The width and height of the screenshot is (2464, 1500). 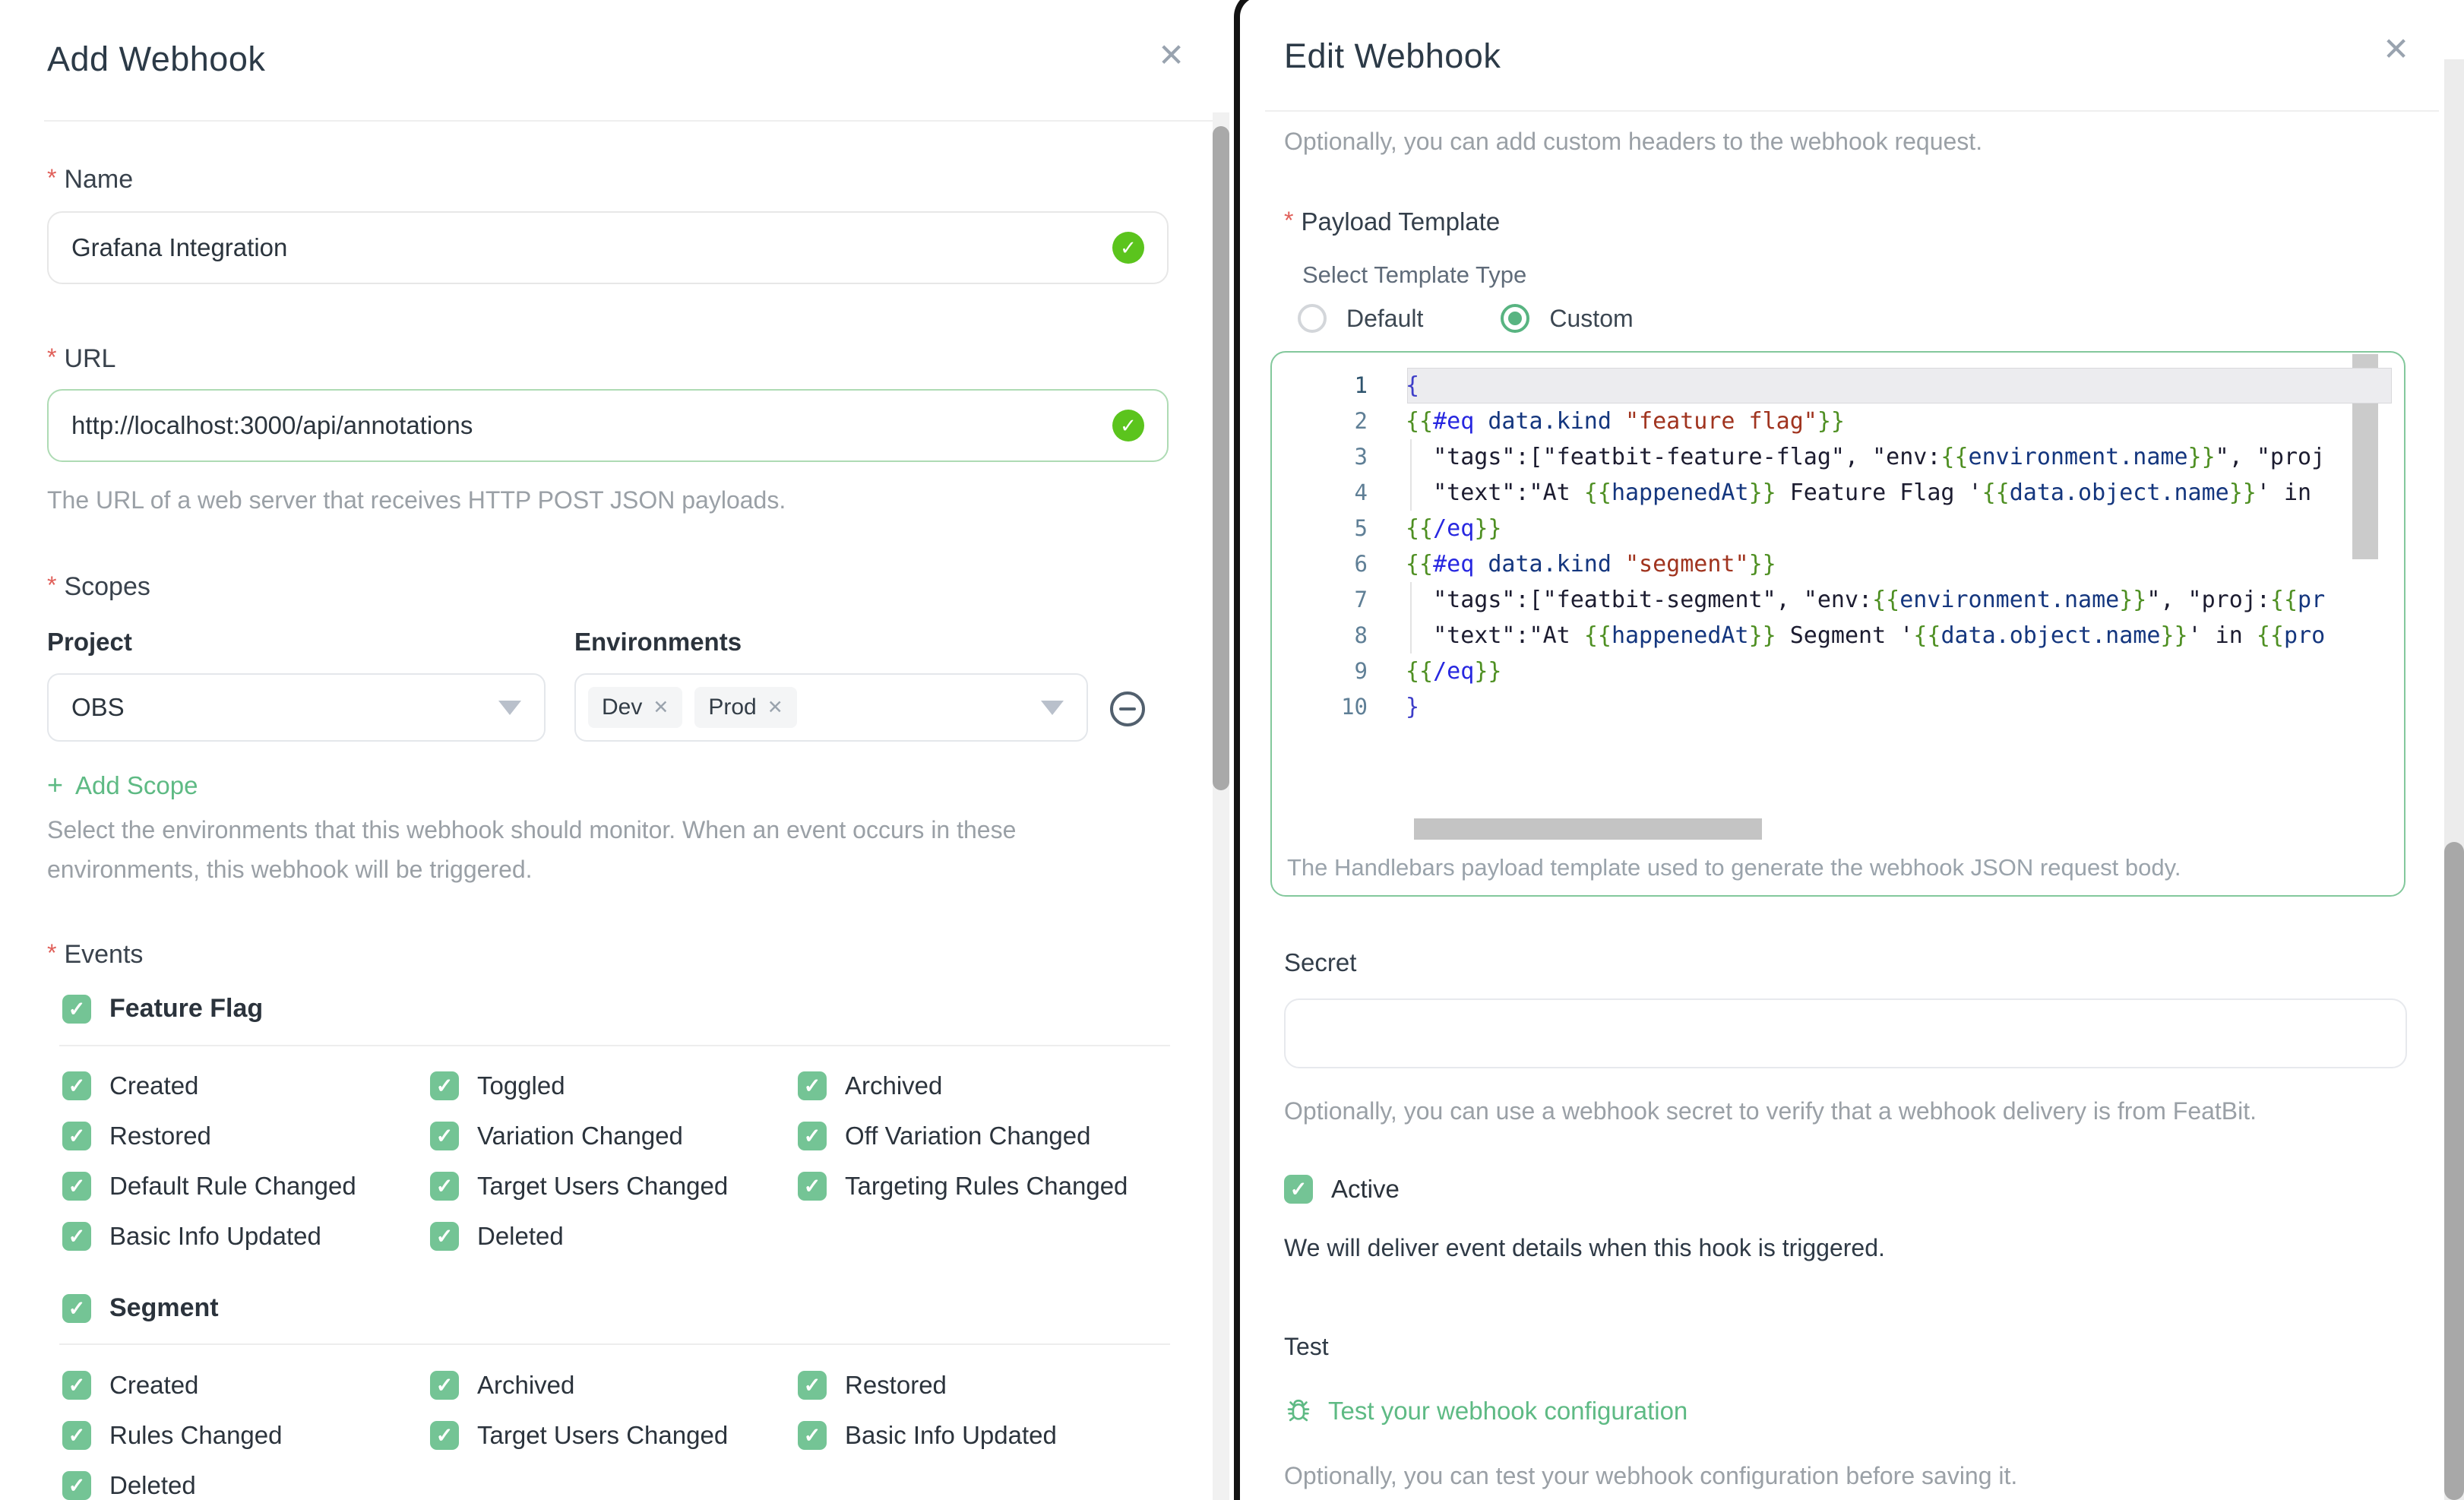 What do you see at coordinates (1384, 319) in the screenshot?
I see `radio-default-label: Default` at bounding box center [1384, 319].